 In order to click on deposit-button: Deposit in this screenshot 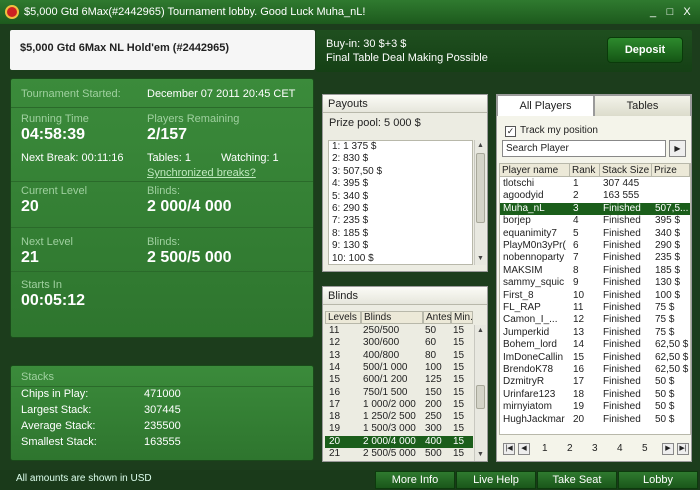, I will do `click(645, 50)`.